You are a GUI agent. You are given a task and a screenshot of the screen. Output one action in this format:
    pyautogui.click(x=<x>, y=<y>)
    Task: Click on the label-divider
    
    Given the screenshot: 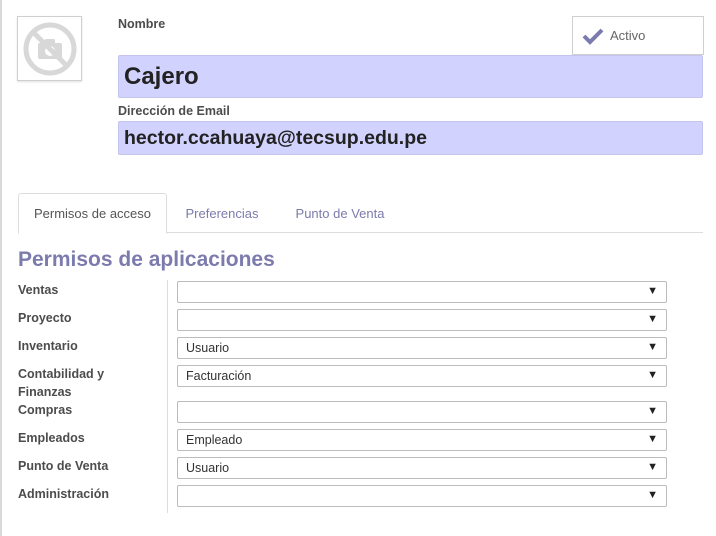 What is the action you would take?
    pyautogui.click(x=167, y=396)
    